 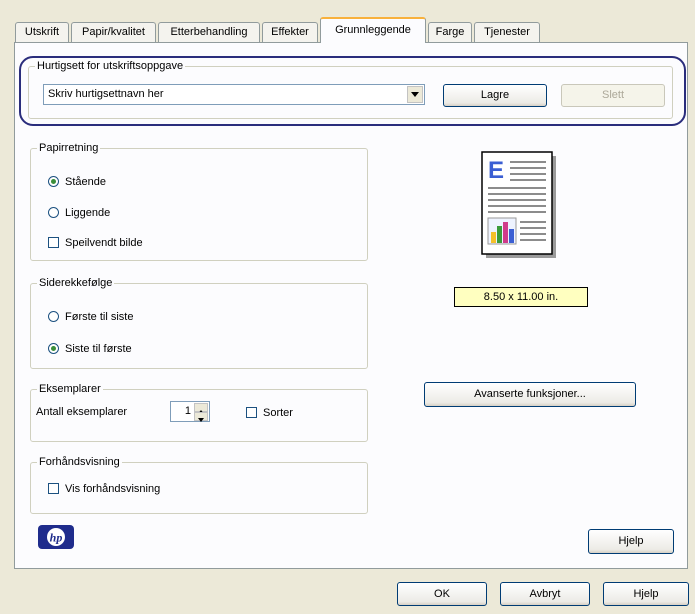 I want to click on tab-farge: Farge, so click(x=450, y=32).